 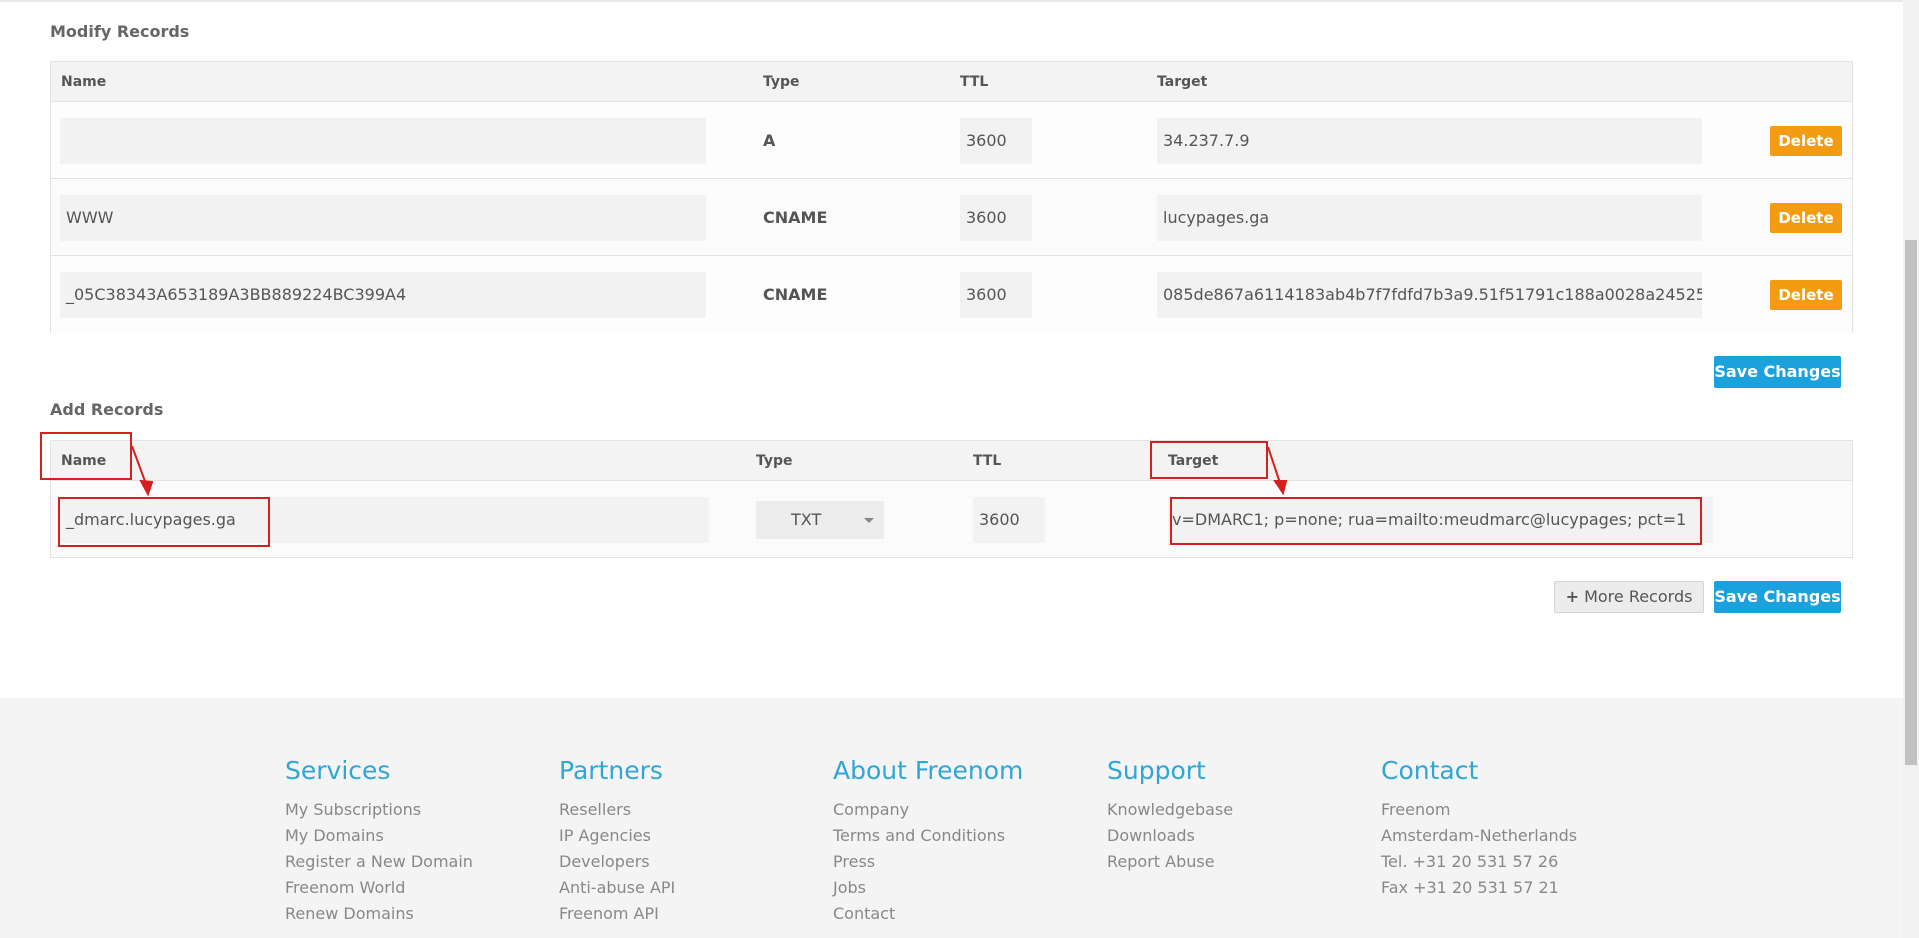 I want to click on footer-link: Report Abuse, so click(x=1170, y=862).